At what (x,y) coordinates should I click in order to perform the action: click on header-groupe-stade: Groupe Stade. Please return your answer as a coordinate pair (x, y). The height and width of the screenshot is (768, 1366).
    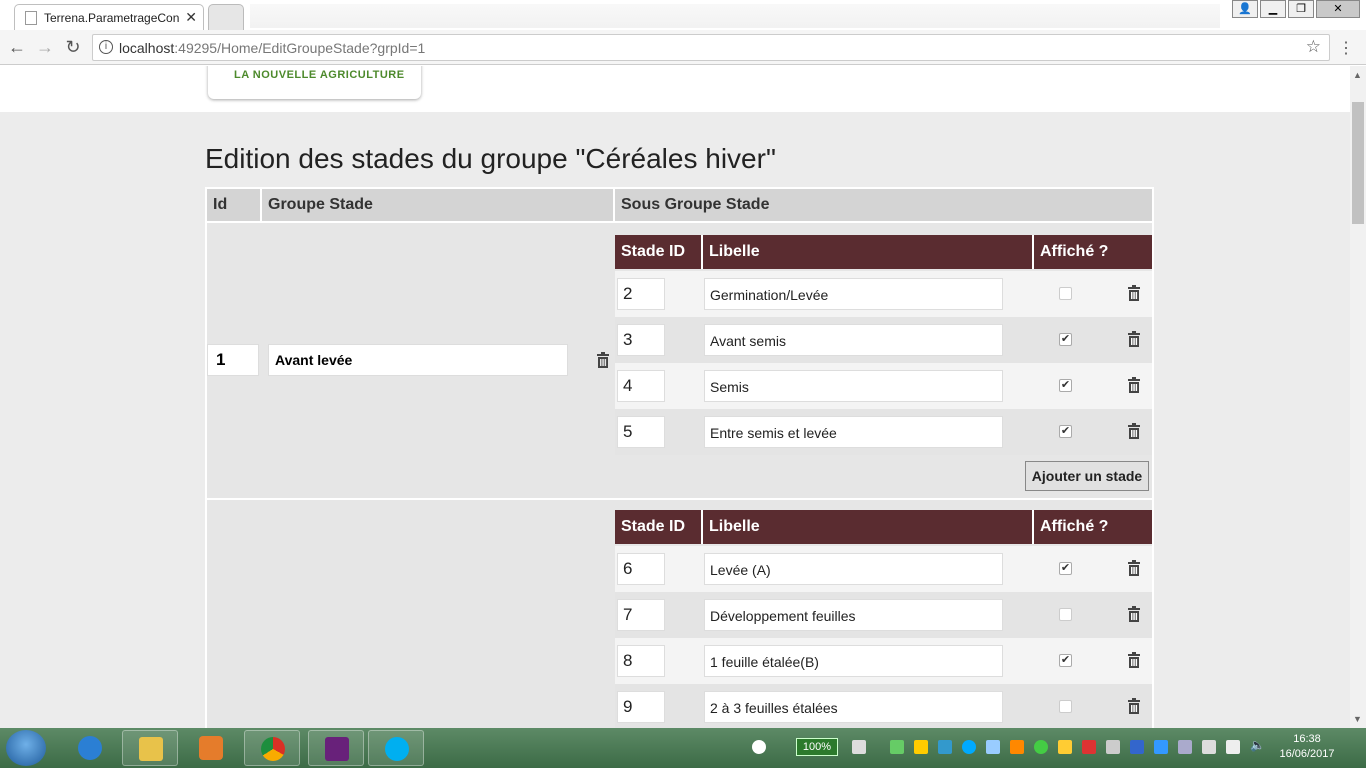
    Looking at the image, I should click on (437, 205).